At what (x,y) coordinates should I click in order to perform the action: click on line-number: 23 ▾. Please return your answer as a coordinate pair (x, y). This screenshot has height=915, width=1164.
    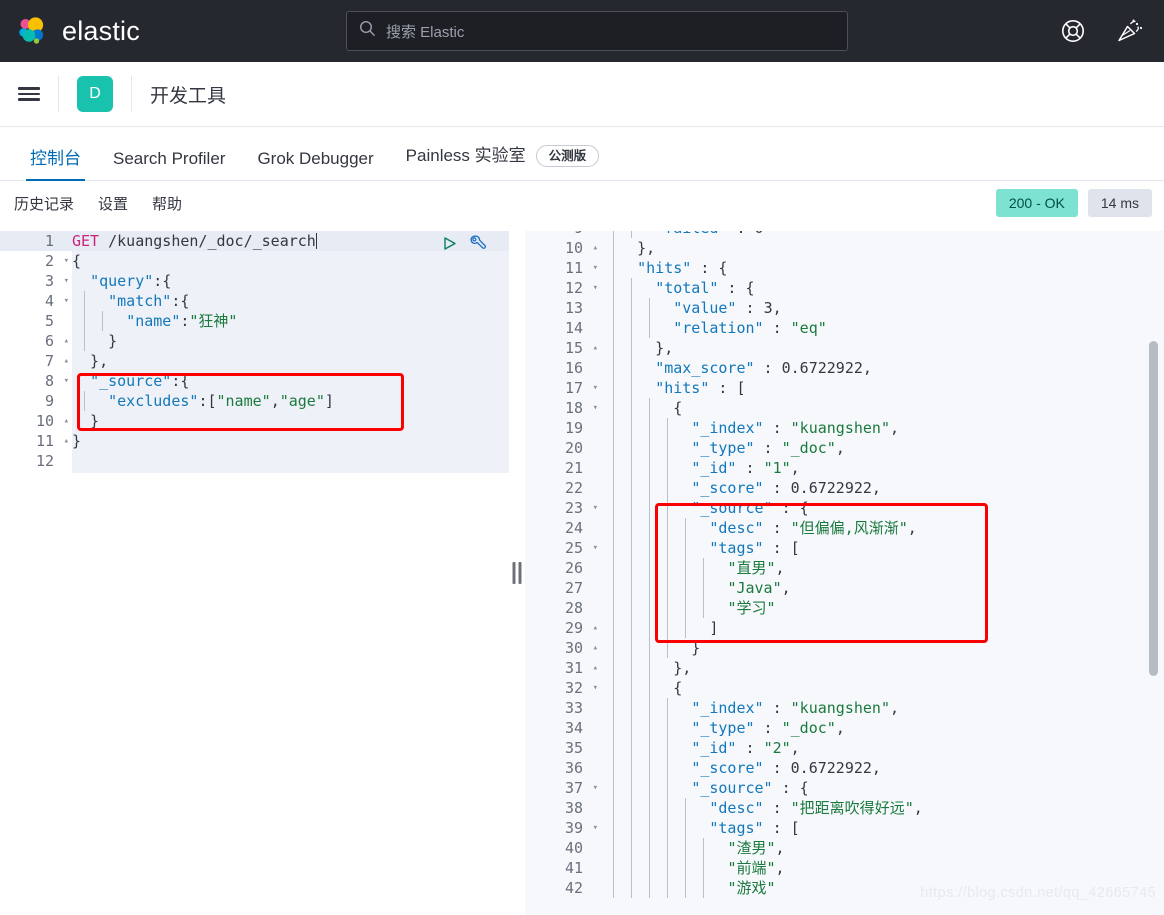
    Looking at the image, I should click on (581, 508).